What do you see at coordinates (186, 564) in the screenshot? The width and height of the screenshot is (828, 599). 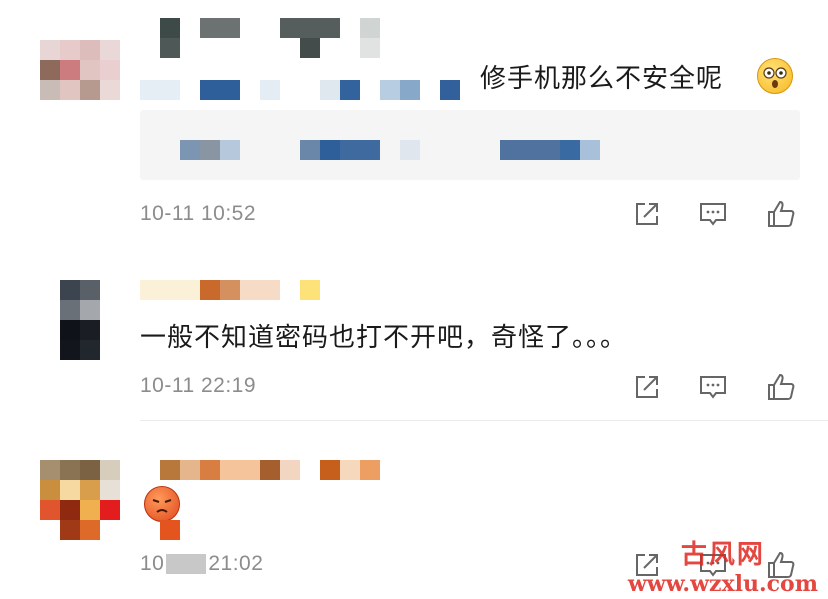 I see `blurred-segment` at bounding box center [186, 564].